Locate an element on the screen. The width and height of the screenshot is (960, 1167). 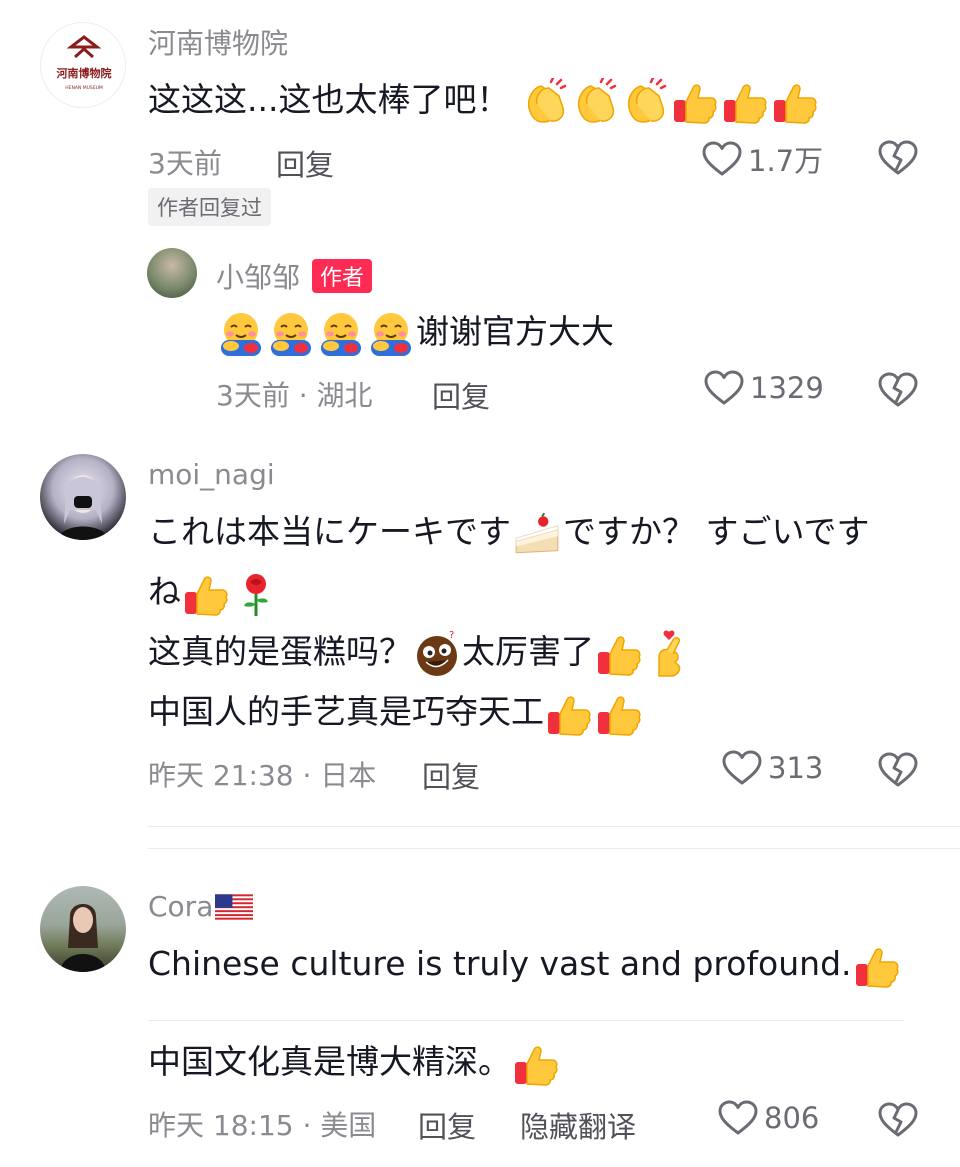
comment-text-part: 太厉害了 is located at coordinates (528, 651).